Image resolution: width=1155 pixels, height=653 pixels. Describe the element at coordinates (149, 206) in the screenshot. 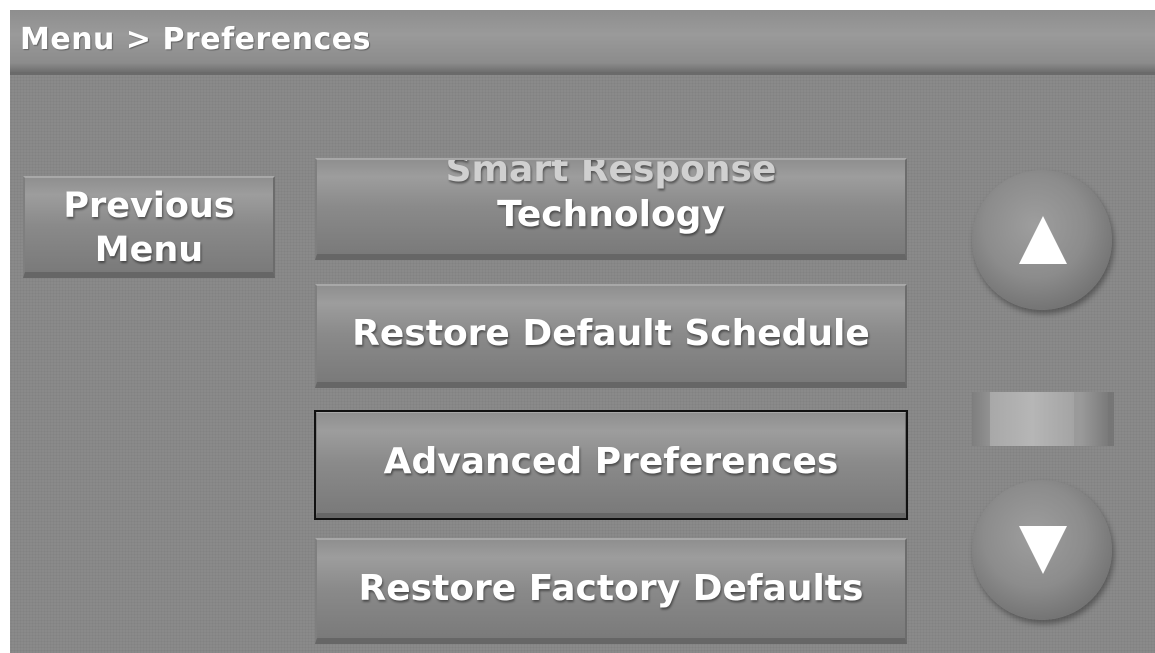

I see `previous-menu-label-line1: Previous` at that location.